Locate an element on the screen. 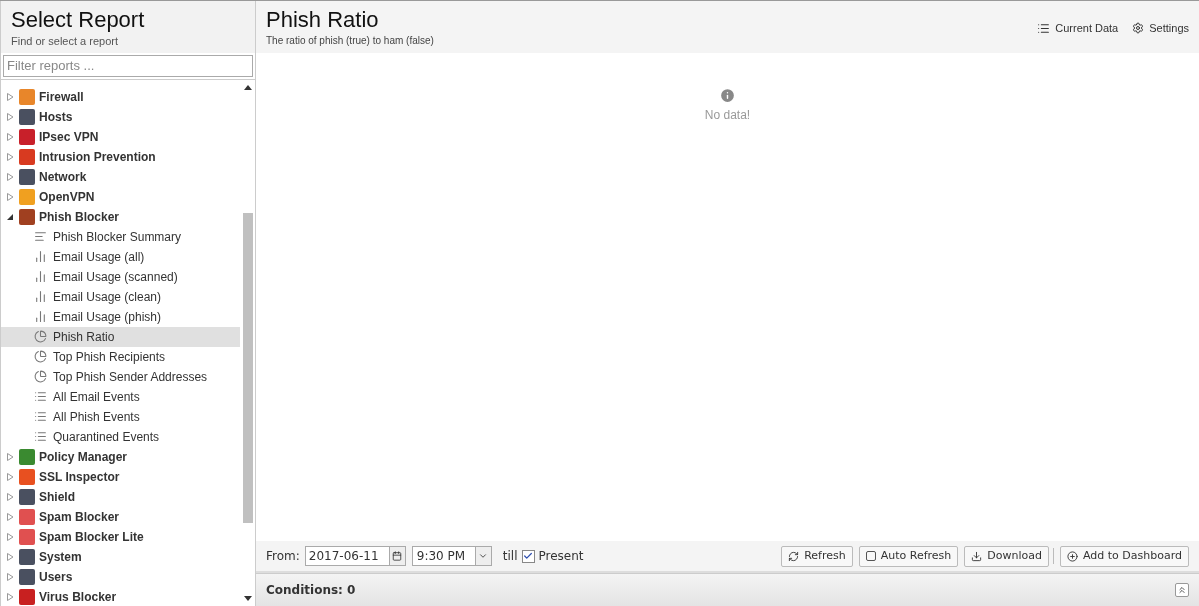  tree-item: Spam Blocker Lite is located at coordinates (120, 536).